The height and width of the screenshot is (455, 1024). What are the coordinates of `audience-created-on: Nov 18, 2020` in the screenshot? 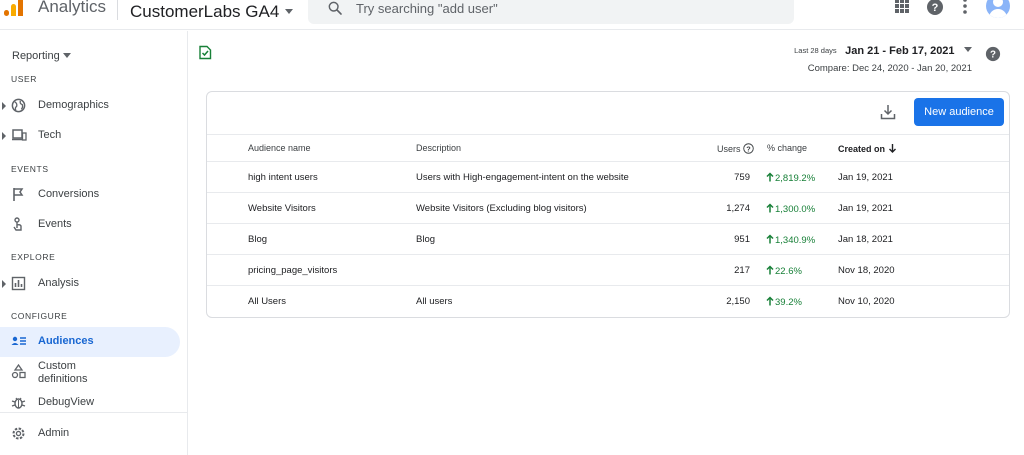 It's located at (866, 270).